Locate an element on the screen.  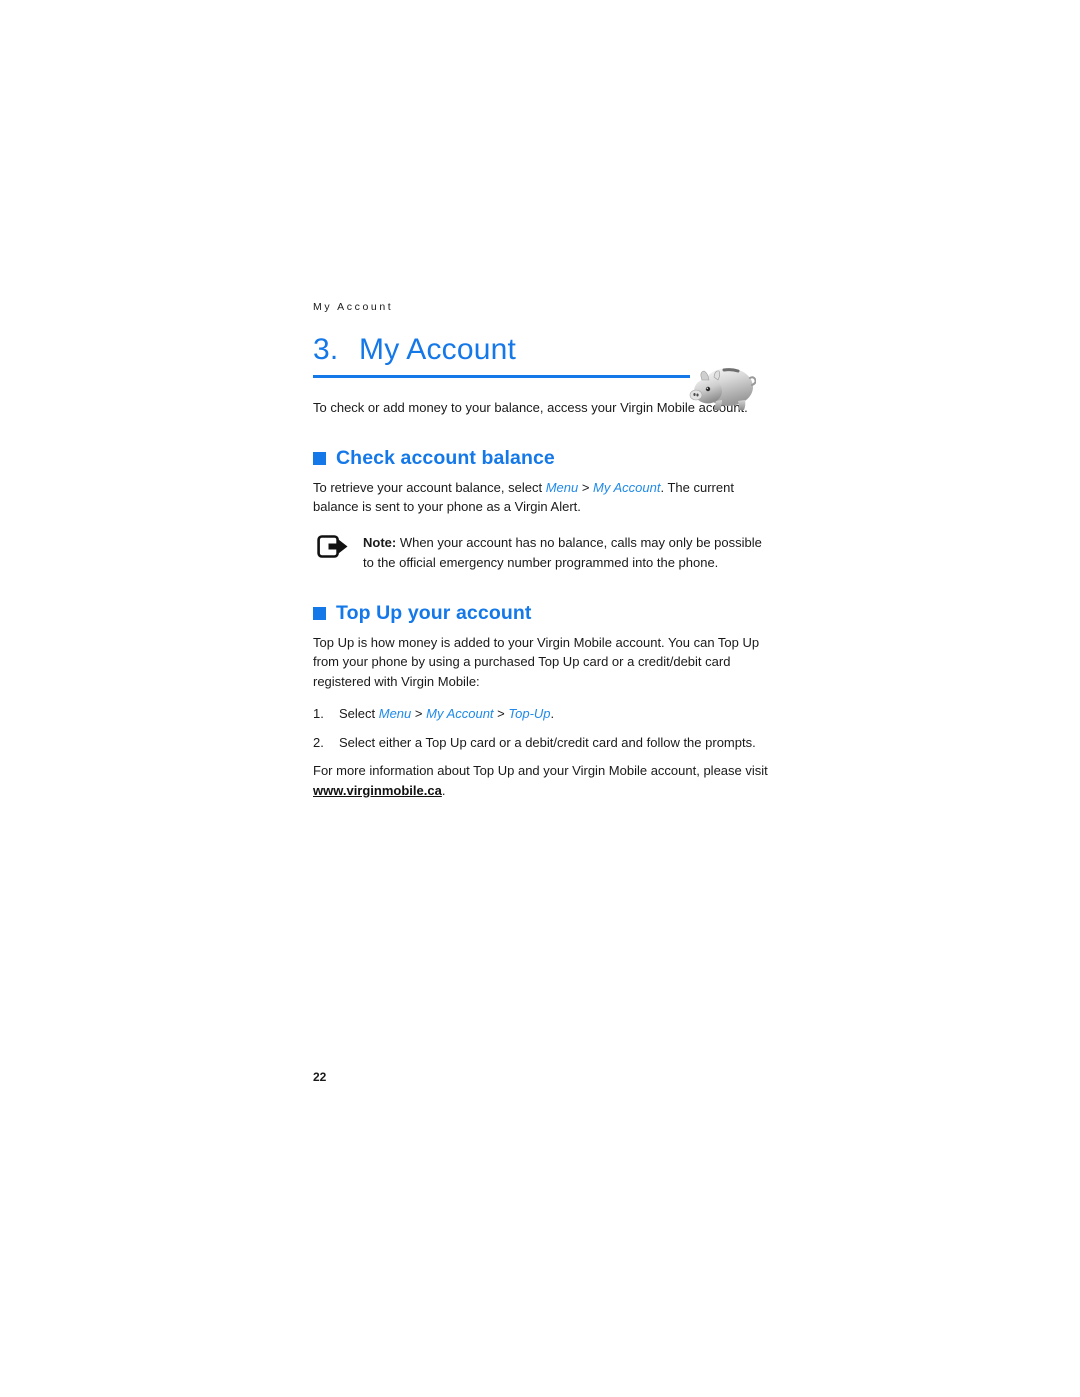
note-arrow-icon is located at coordinates (332, 546).